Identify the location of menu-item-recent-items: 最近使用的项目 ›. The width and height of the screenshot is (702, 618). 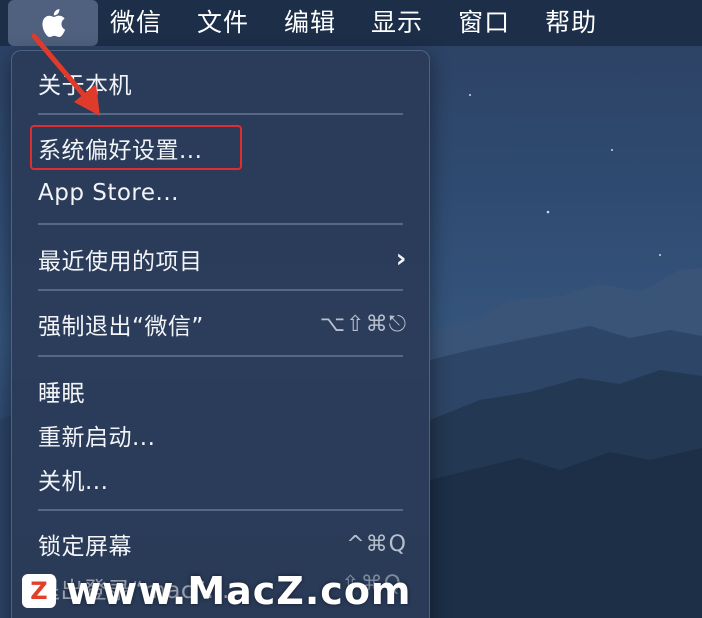
(222, 259).